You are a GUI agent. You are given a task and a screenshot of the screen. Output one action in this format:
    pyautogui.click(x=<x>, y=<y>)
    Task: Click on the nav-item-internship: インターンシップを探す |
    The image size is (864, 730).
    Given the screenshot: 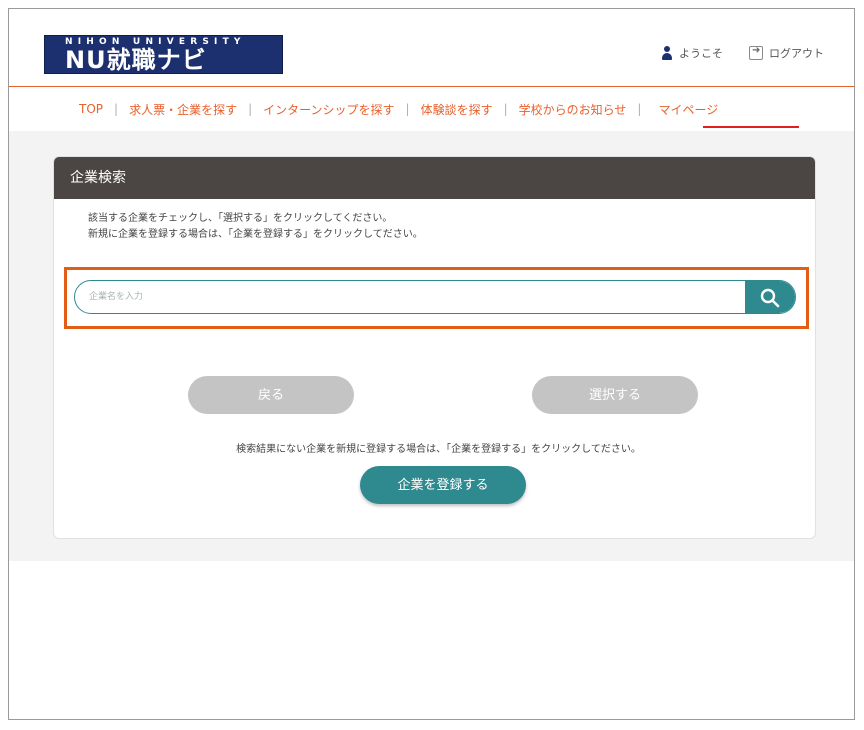 What is the action you would take?
    pyautogui.click(x=341, y=109)
    